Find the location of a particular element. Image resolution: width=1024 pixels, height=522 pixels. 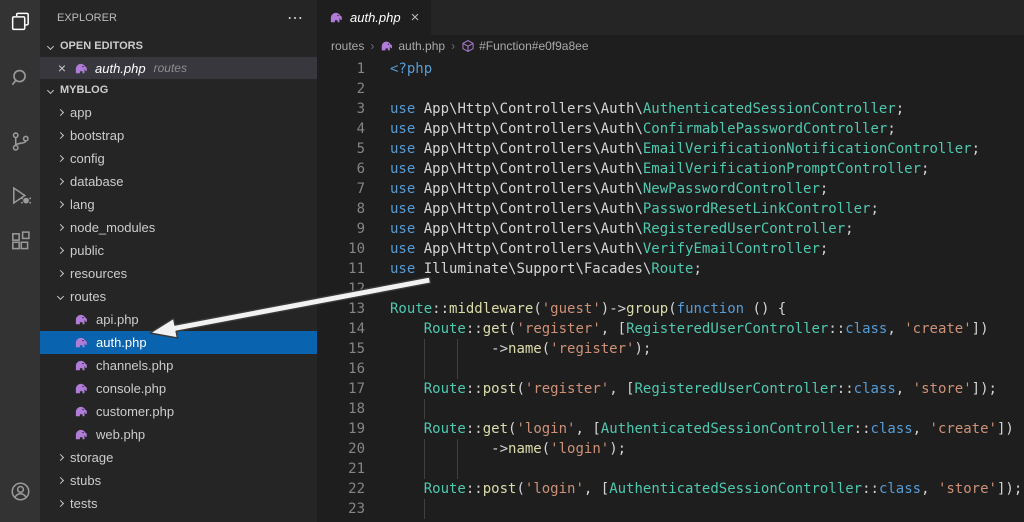

open-editor-item-auth-php: × auth.php routes is located at coordinates (178, 68).